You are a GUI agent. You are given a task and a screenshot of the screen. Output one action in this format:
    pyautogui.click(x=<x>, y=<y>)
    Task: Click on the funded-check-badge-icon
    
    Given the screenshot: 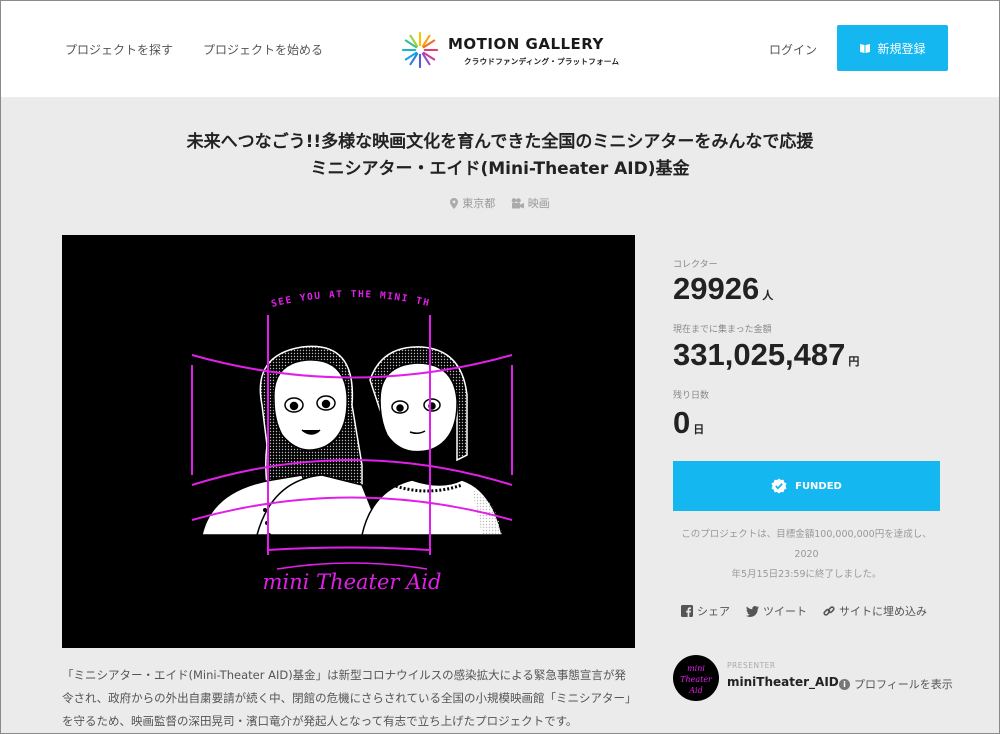 What is the action you would take?
    pyautogui.click(x=779, y=486)
    